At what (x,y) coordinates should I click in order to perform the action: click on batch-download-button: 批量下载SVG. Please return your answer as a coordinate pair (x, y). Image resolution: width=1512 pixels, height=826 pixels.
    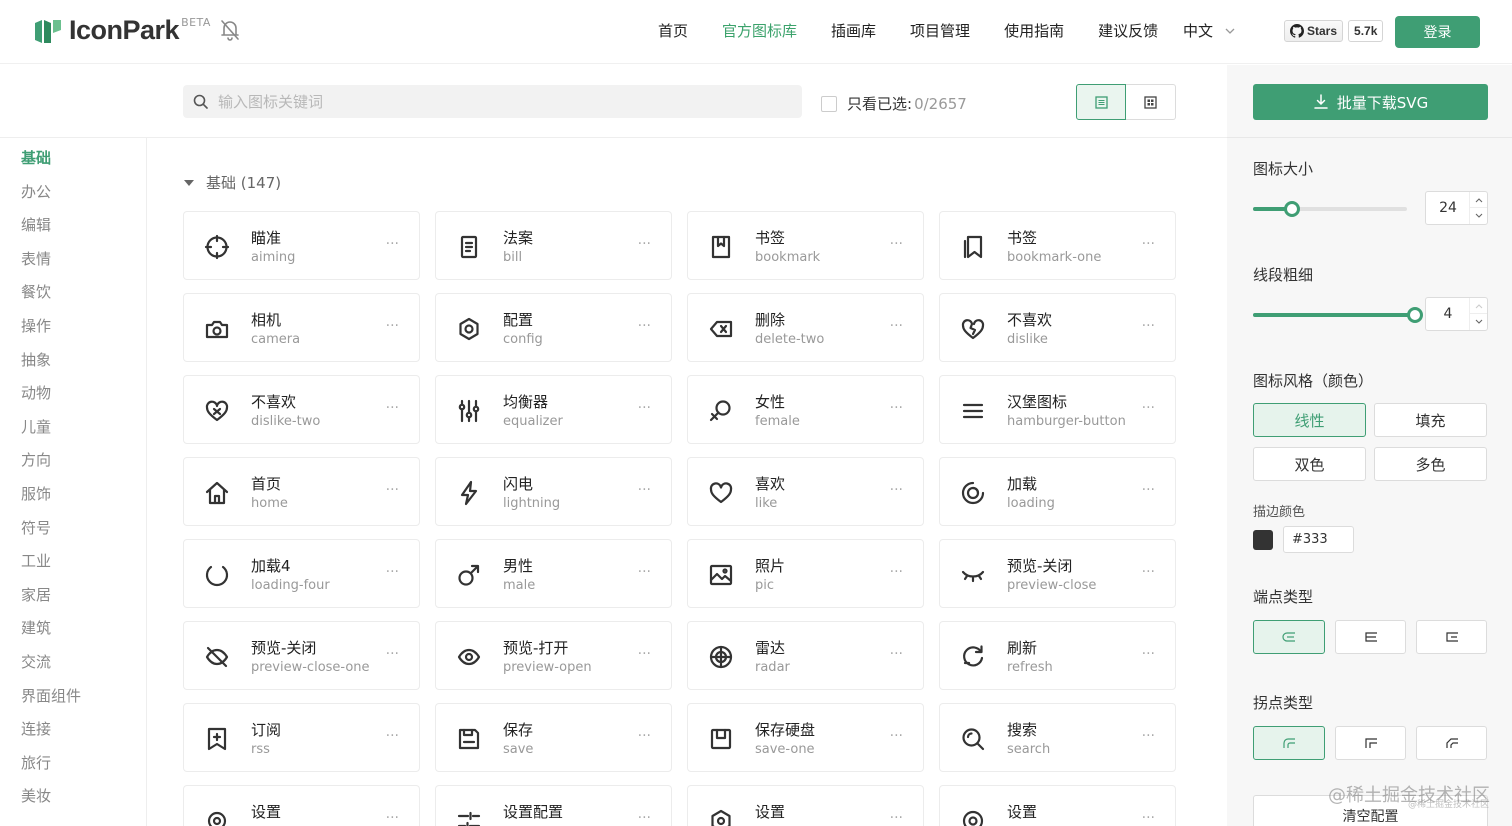
    Looking at the image, I should click on (1370, 102).